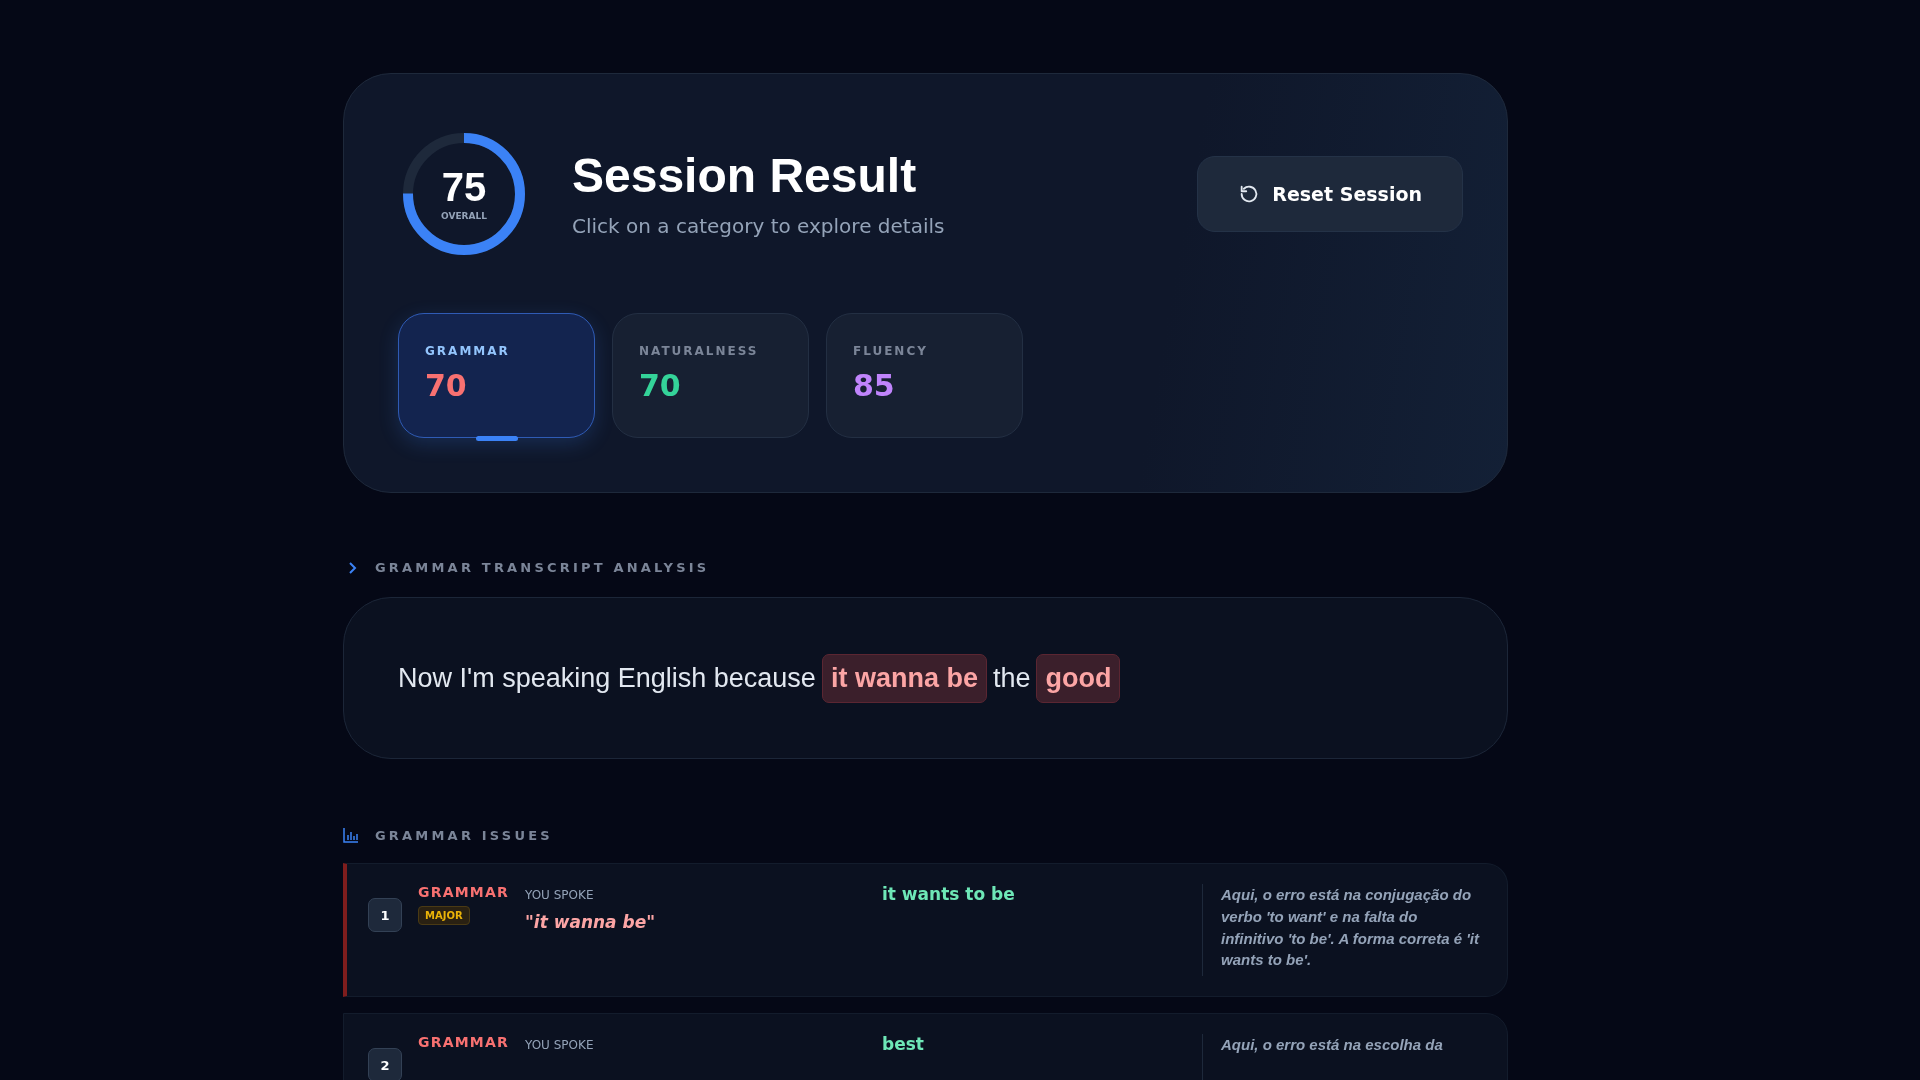 Image resolution: width=1920 pixels, height=1080 pixels. I want to click on explanation-text: Aqui, o erro está na conjugação do verbo 'to want' e na falta do infinitivo 'to be'. A forma correta é 'it wants to be'., so click(1351, 928).